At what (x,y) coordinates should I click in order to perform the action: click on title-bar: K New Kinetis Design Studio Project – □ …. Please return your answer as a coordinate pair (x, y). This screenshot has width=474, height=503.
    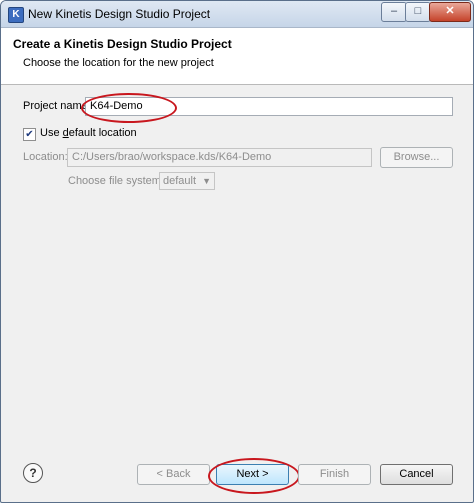
    Looking at the image, I should click on (237, 14).